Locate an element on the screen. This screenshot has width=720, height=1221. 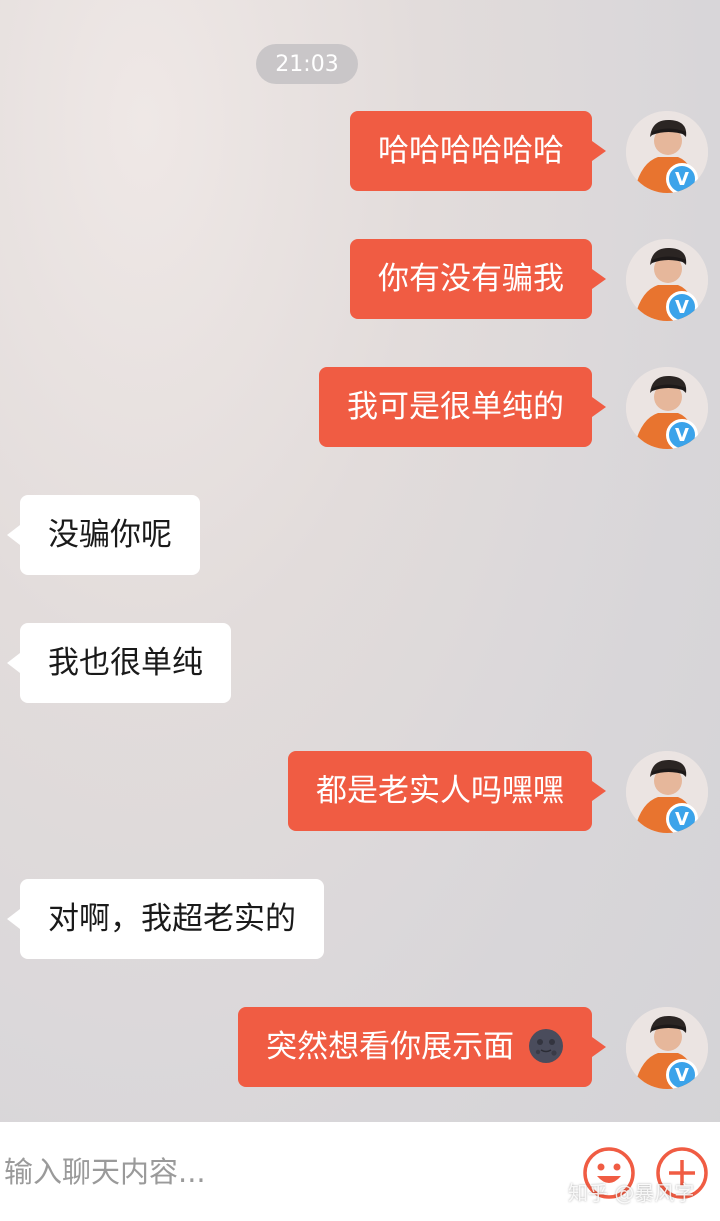
message-row-incoming: 对啊，我超老实的 is located at coordinates (360, 920).